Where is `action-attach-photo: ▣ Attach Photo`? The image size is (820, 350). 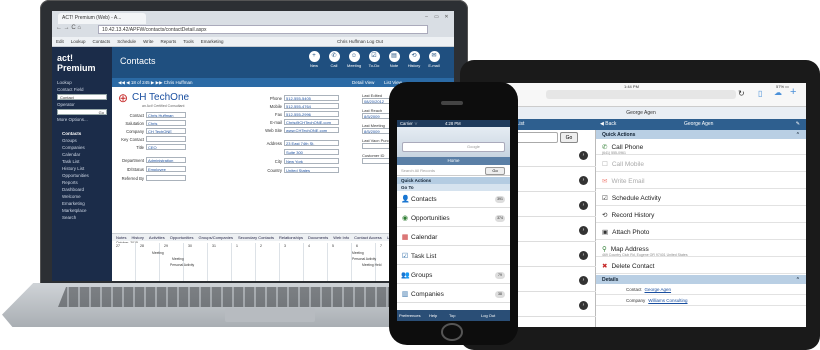 action-attach-photo: ▣ Attach Photo is located at coordinates (701, 232).